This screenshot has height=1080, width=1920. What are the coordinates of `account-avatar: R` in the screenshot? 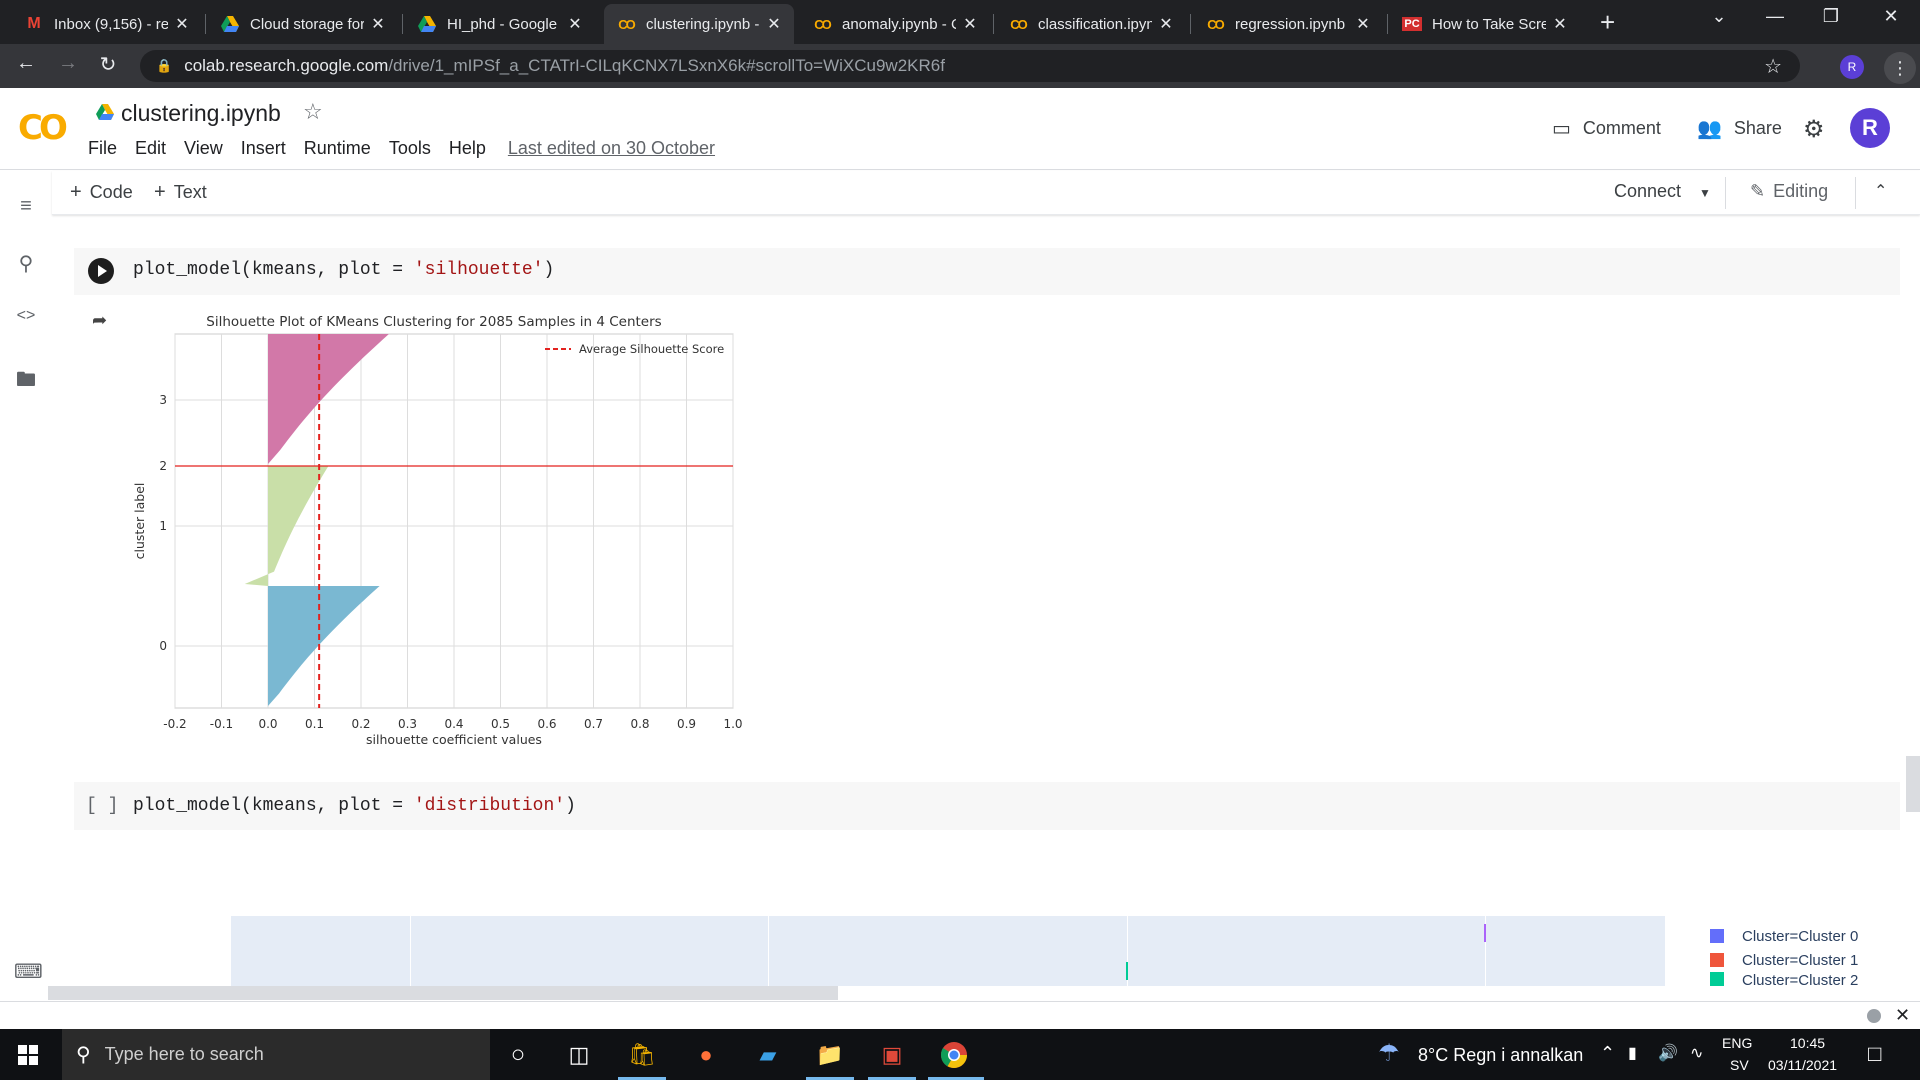 It's located at (1870, 128).